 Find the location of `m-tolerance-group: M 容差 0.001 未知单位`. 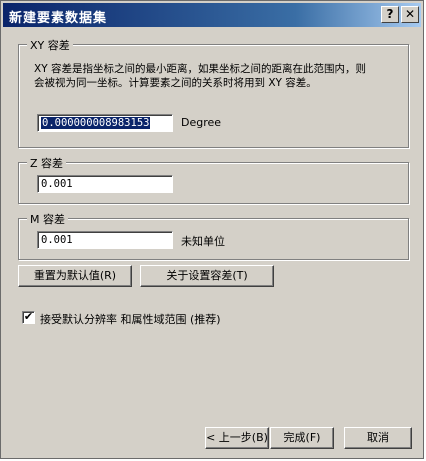

m-tolerance-group: M 容差 0.001 未知单位 is located at coordinates (213, 235).